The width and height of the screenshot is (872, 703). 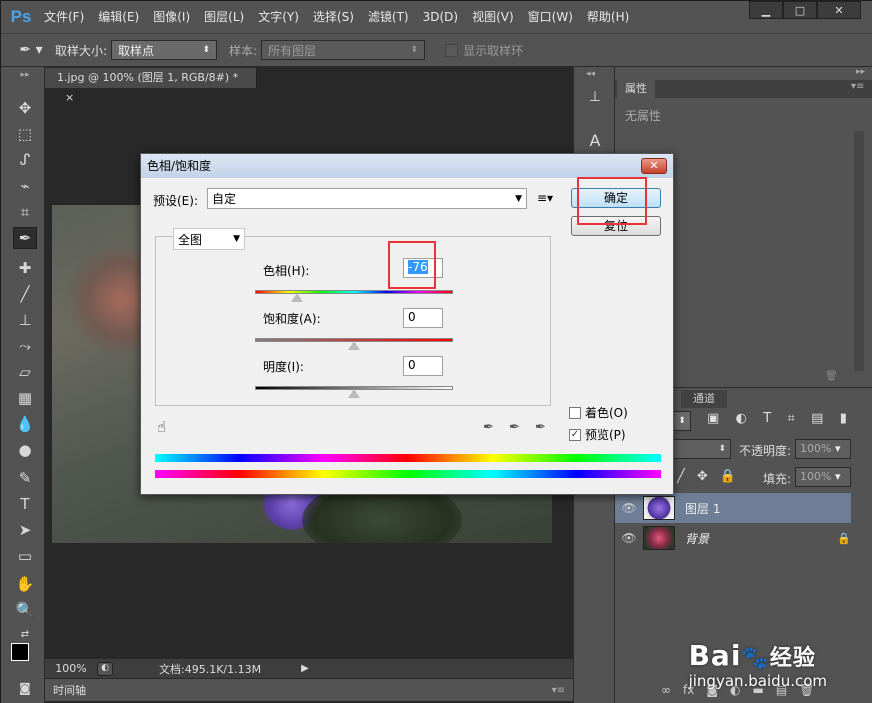 What do you see at coordinates (590, 74) in the screenshot?
I see `collapse-panels-icon: ◂◂` at bounding box center [590, 74].